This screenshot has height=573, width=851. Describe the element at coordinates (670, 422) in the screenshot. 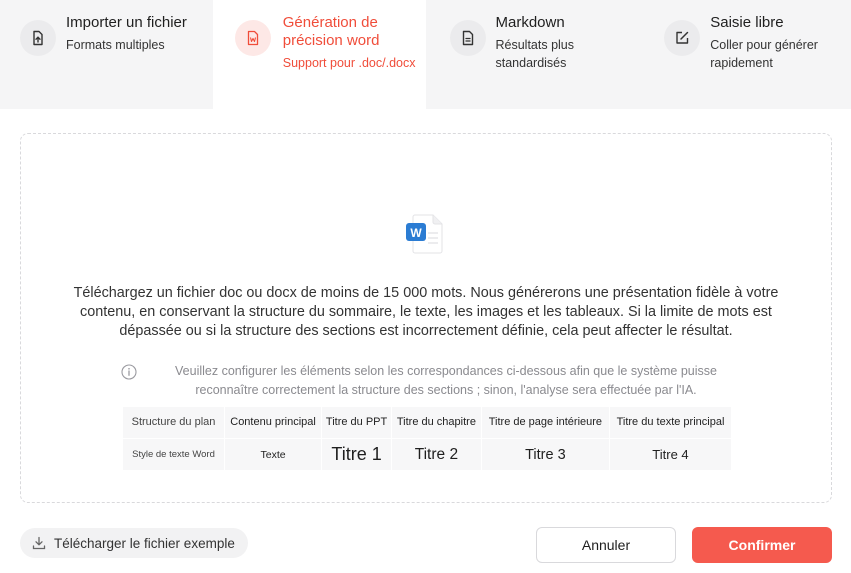

I see `plan-cell: Titre du texte principal` at that location.